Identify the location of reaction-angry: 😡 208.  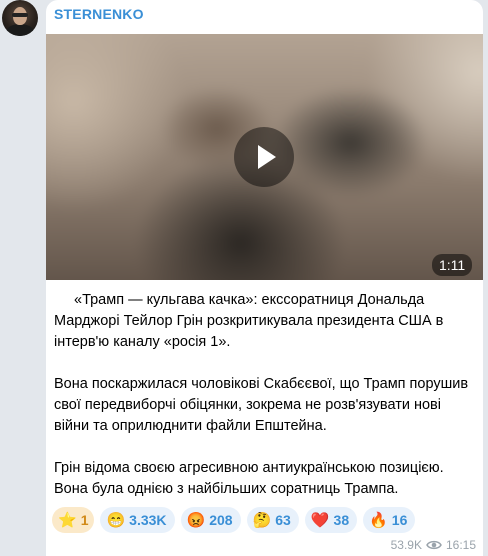
(210, 520).